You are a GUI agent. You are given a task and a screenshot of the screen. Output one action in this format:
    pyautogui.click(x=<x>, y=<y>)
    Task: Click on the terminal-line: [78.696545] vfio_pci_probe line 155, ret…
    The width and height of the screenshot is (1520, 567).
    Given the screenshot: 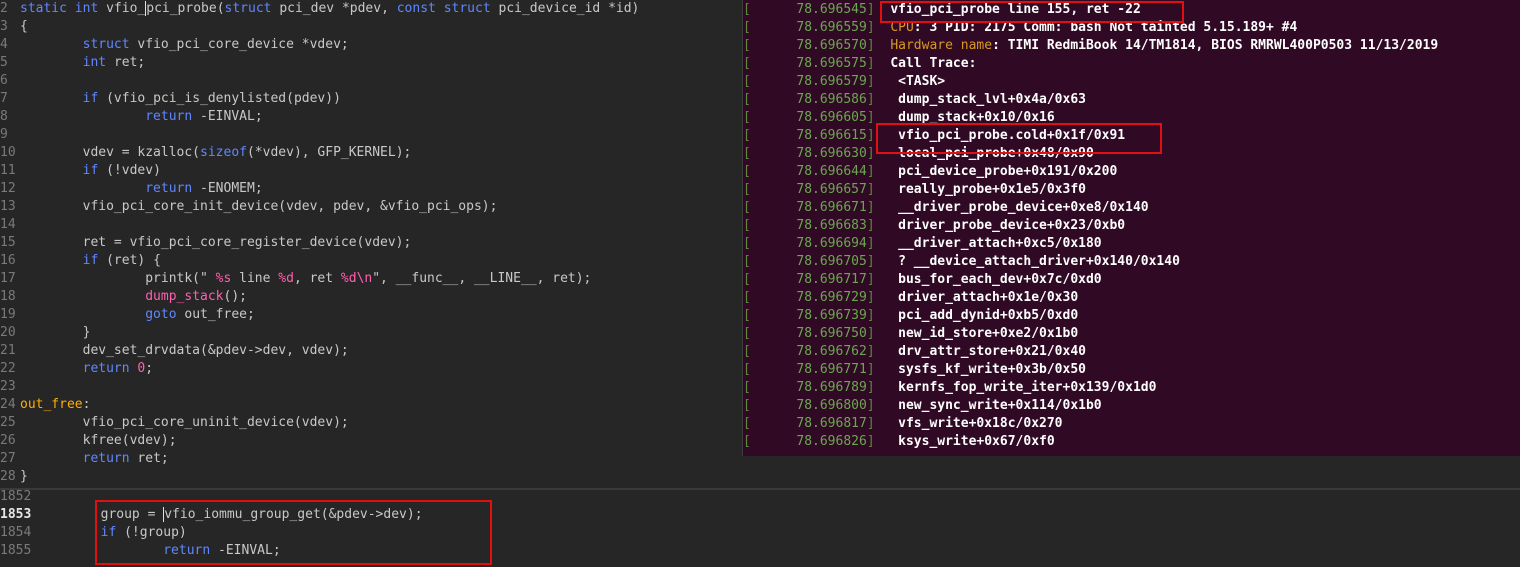 What is the action you would take?
    pyautogui.click(x=942, y=10)
    